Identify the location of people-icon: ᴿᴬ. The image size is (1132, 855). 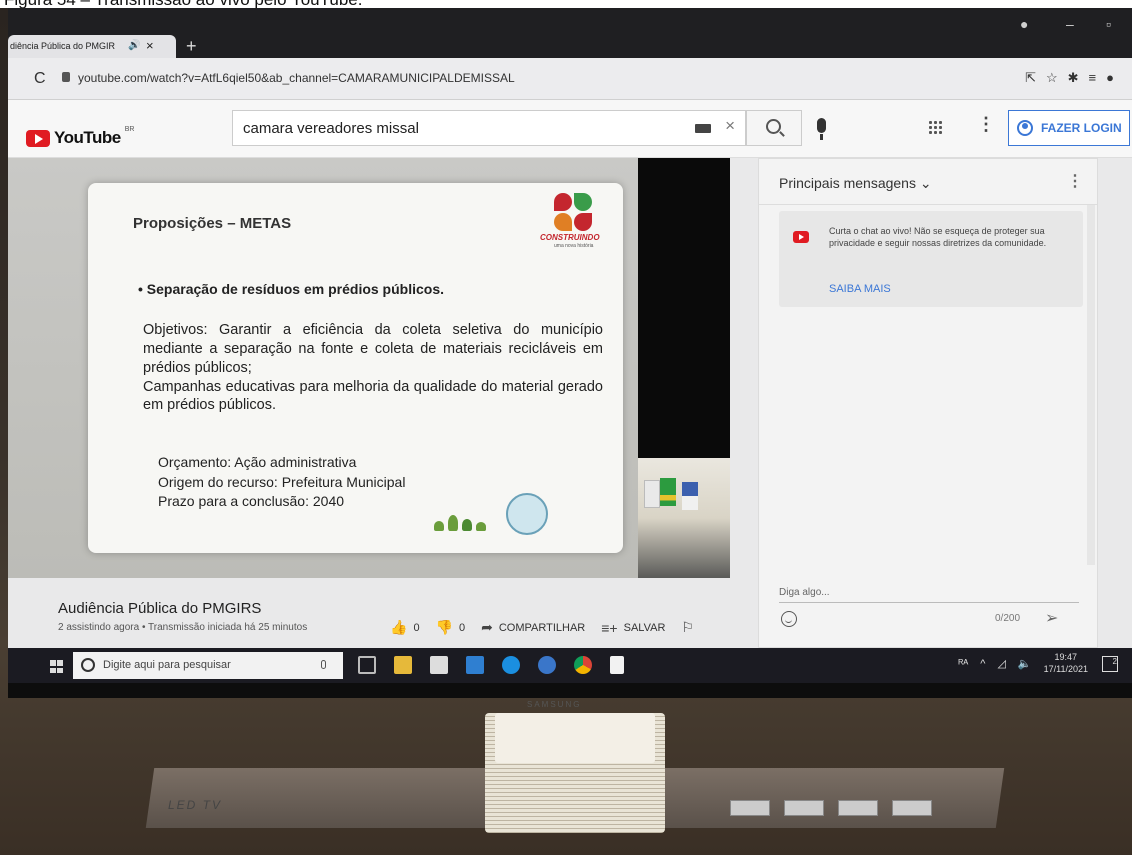
(963, 664).